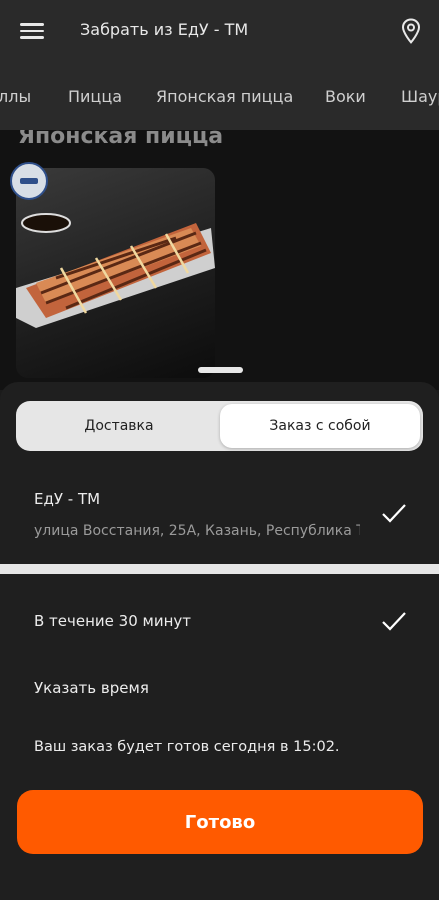  Describe the element at coordinates (219, 623) in the screenshot. I see `time-option-asap: В течение 30 минут` at that location.